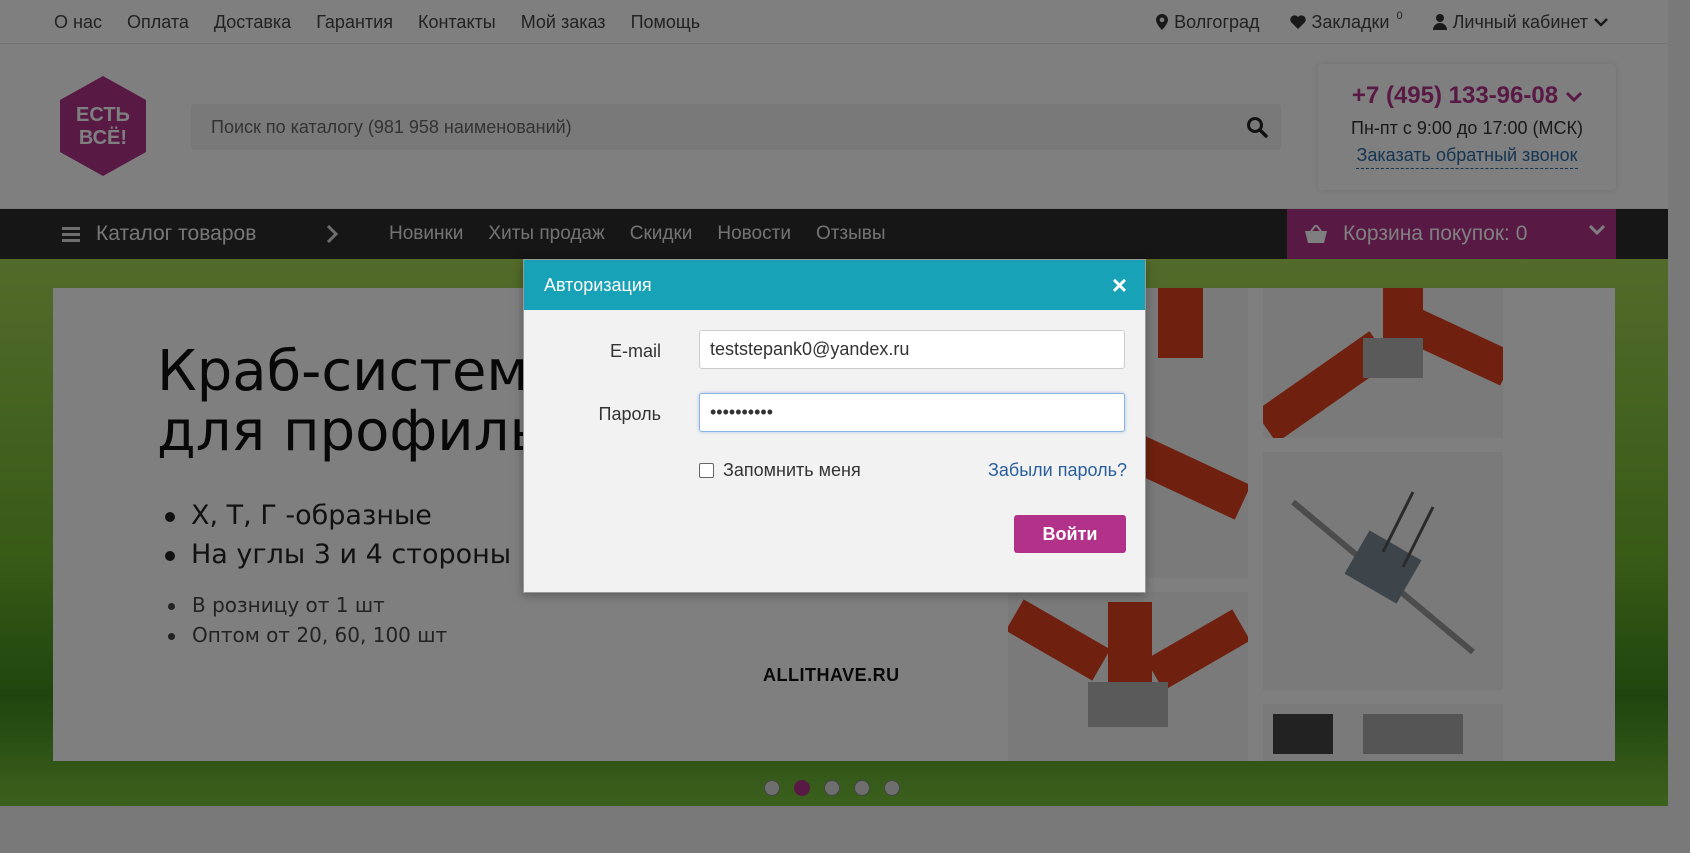 The height and width of the screenshot is (853, 1690). I want to click on close-icon: ×, so click(1119, 285).